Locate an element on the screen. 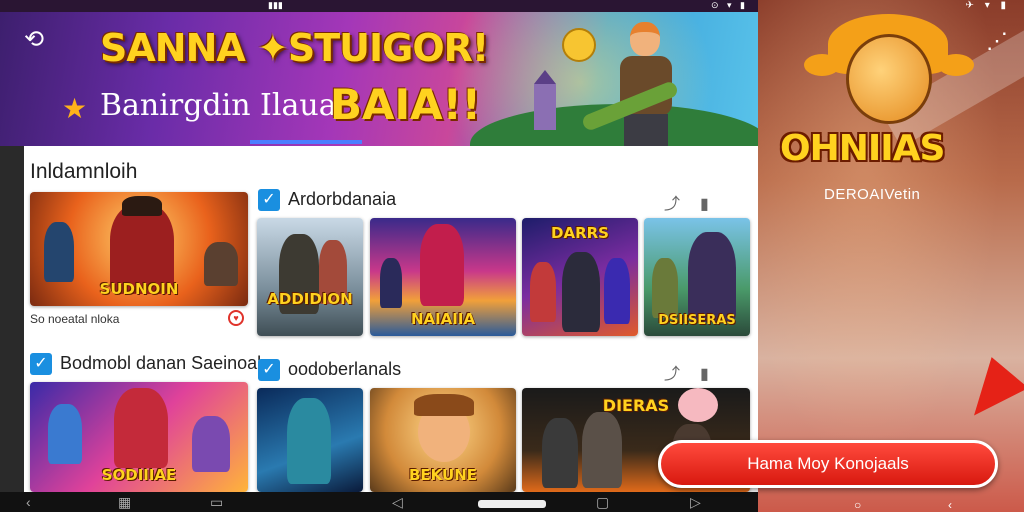  card-caption: DARRS is located at coordinates (580, 233).